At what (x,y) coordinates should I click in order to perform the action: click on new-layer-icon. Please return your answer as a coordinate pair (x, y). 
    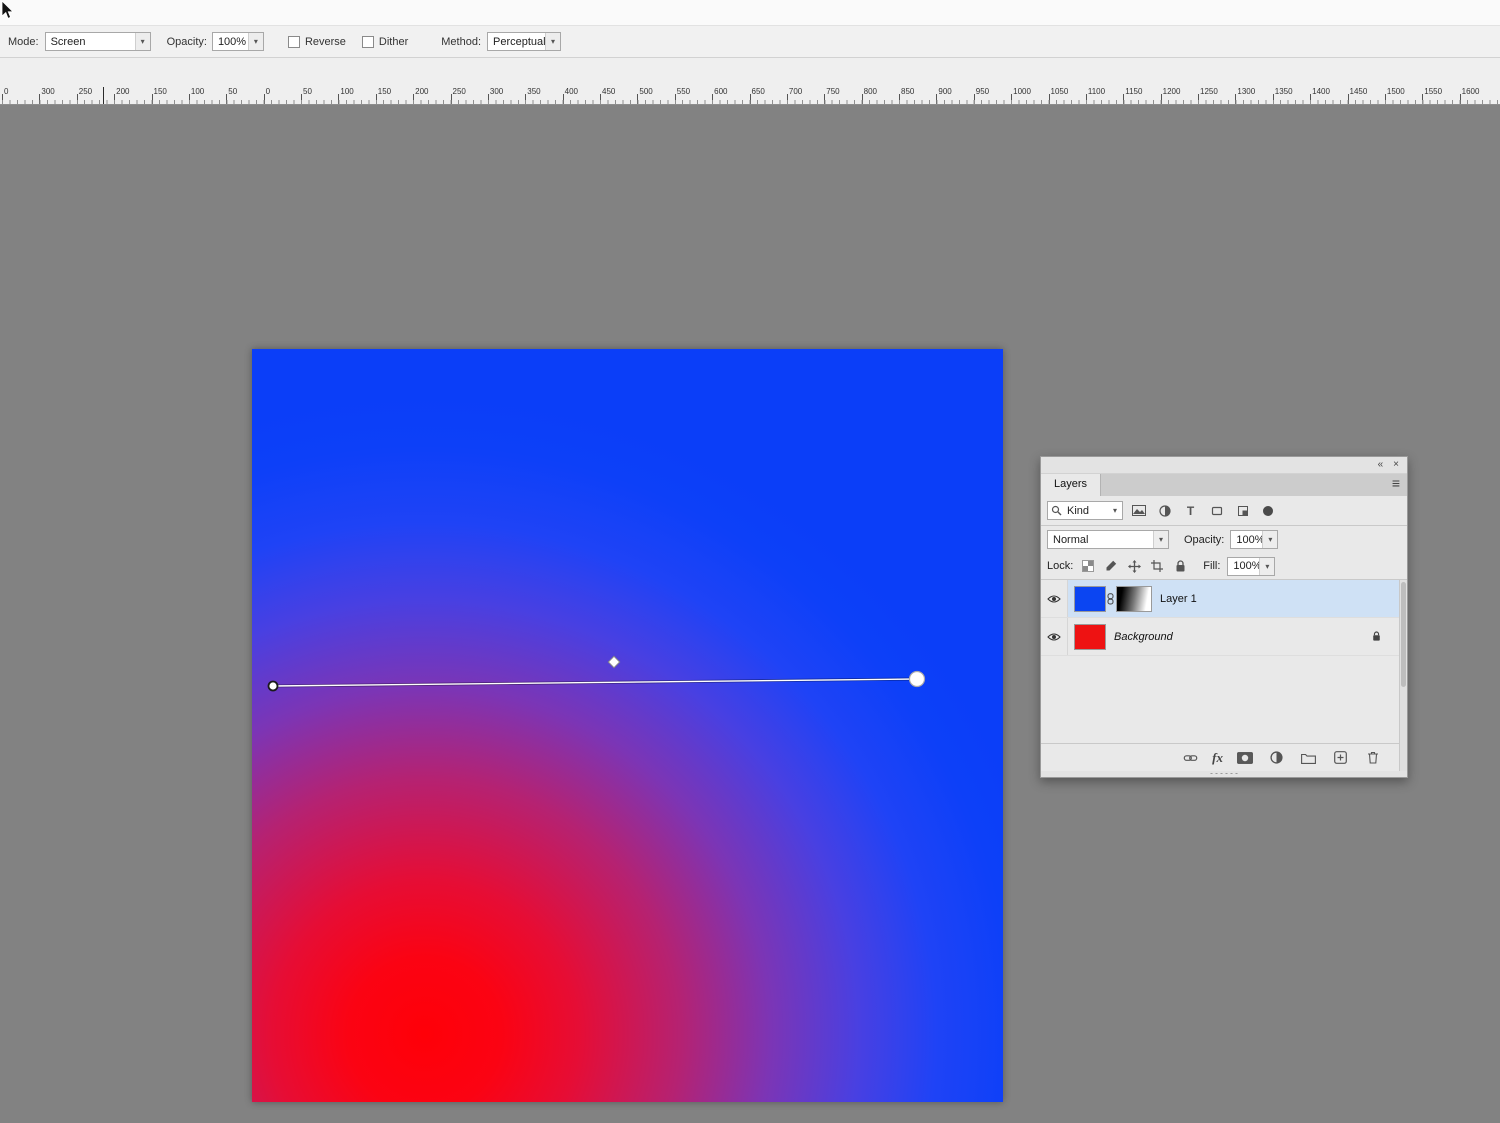
    Looking at the image, I should click on (1340, 757).